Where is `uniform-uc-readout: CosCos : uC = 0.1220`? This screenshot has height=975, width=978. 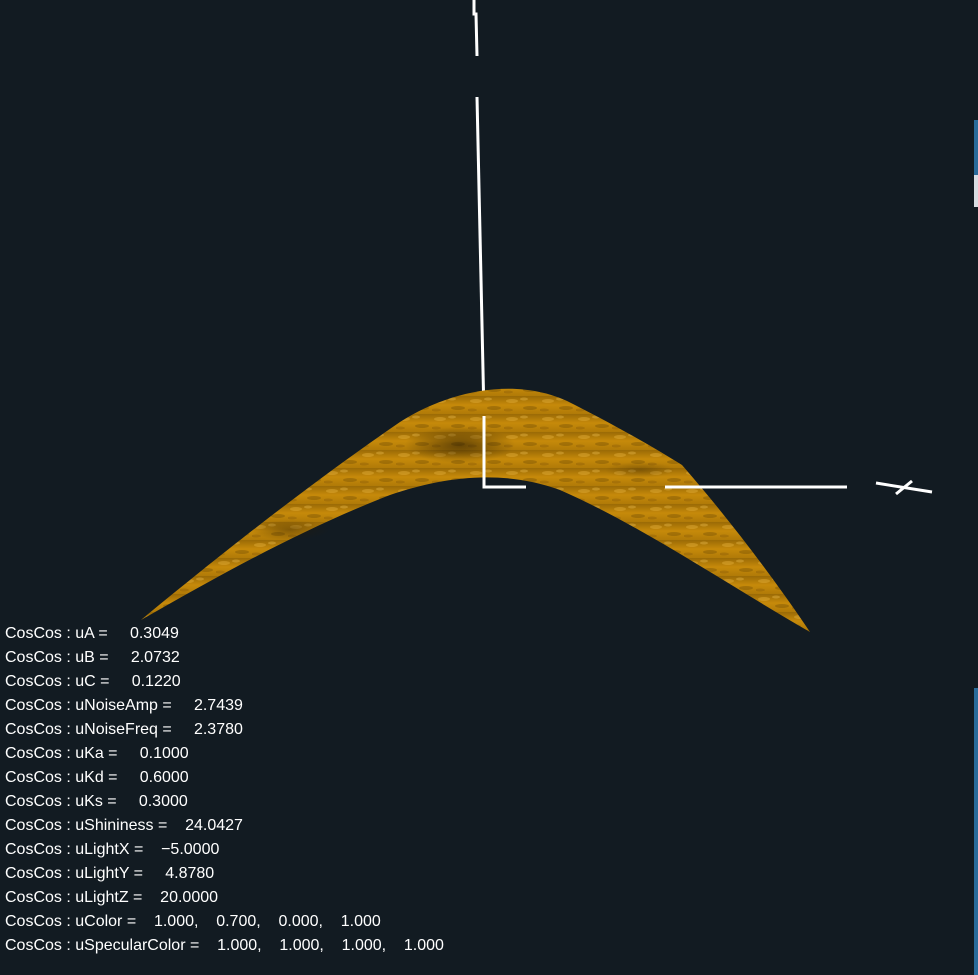
uniform-uc-readout: CosCos : uC = 0.1220 is located at coordinates (93, 681).